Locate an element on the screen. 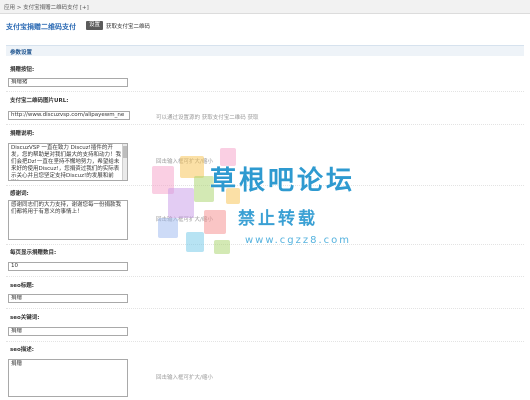 The height and width of the screenshot is (400, 530). qr-url-input: http://www.discuzvsp.com/alipayewm_ne is located at coordinates (69, 115).